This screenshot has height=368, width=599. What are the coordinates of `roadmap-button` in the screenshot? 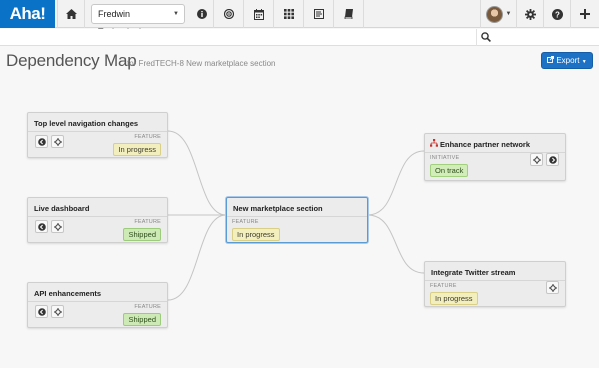 It's located at (319, 14).